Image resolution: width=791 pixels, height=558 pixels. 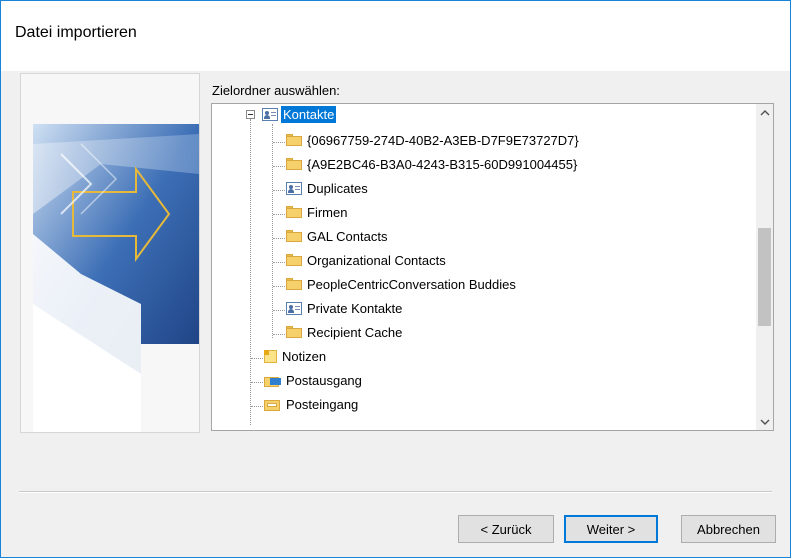 What do you see at coordinates (250, 114) in the screenshot?
I see `collapse-toggle` at bounding box center [250, 114].